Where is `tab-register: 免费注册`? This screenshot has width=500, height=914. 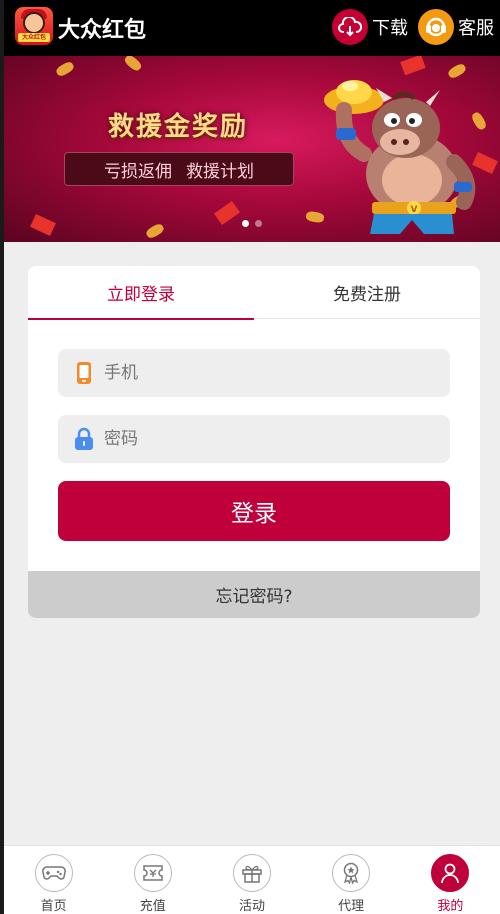 tab-register: 免费注册 is located at coordinates (367, 292).